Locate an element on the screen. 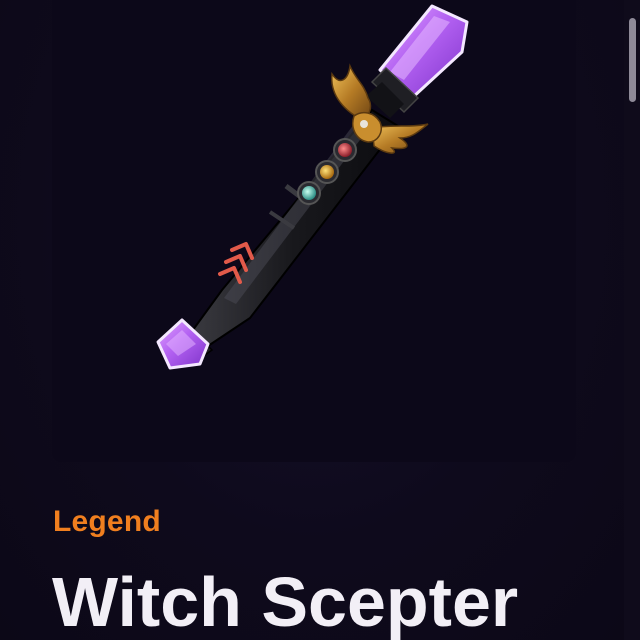 This screenshot has width=640, height=640. scrollbar-thumb is located at coordinates (632, 60).